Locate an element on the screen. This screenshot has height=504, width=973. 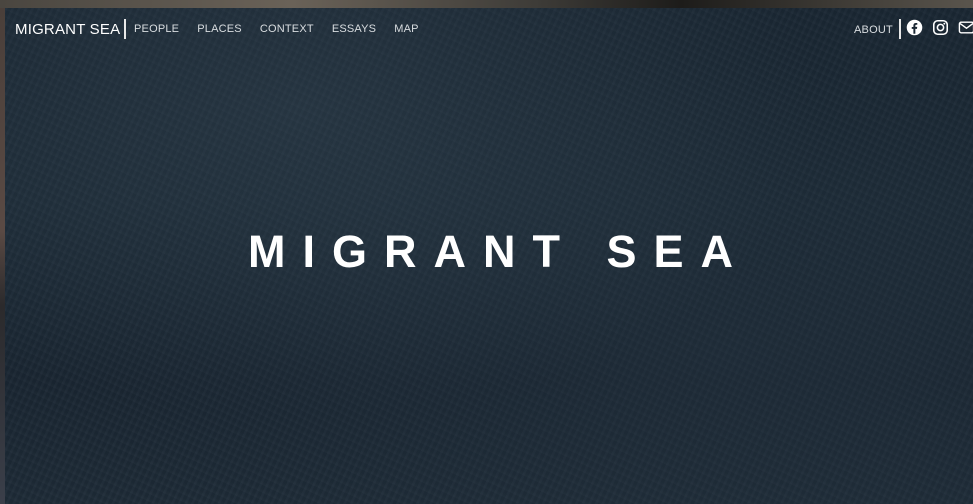
nav-link-people: PEOPLE is located at coordinates (156, 29).